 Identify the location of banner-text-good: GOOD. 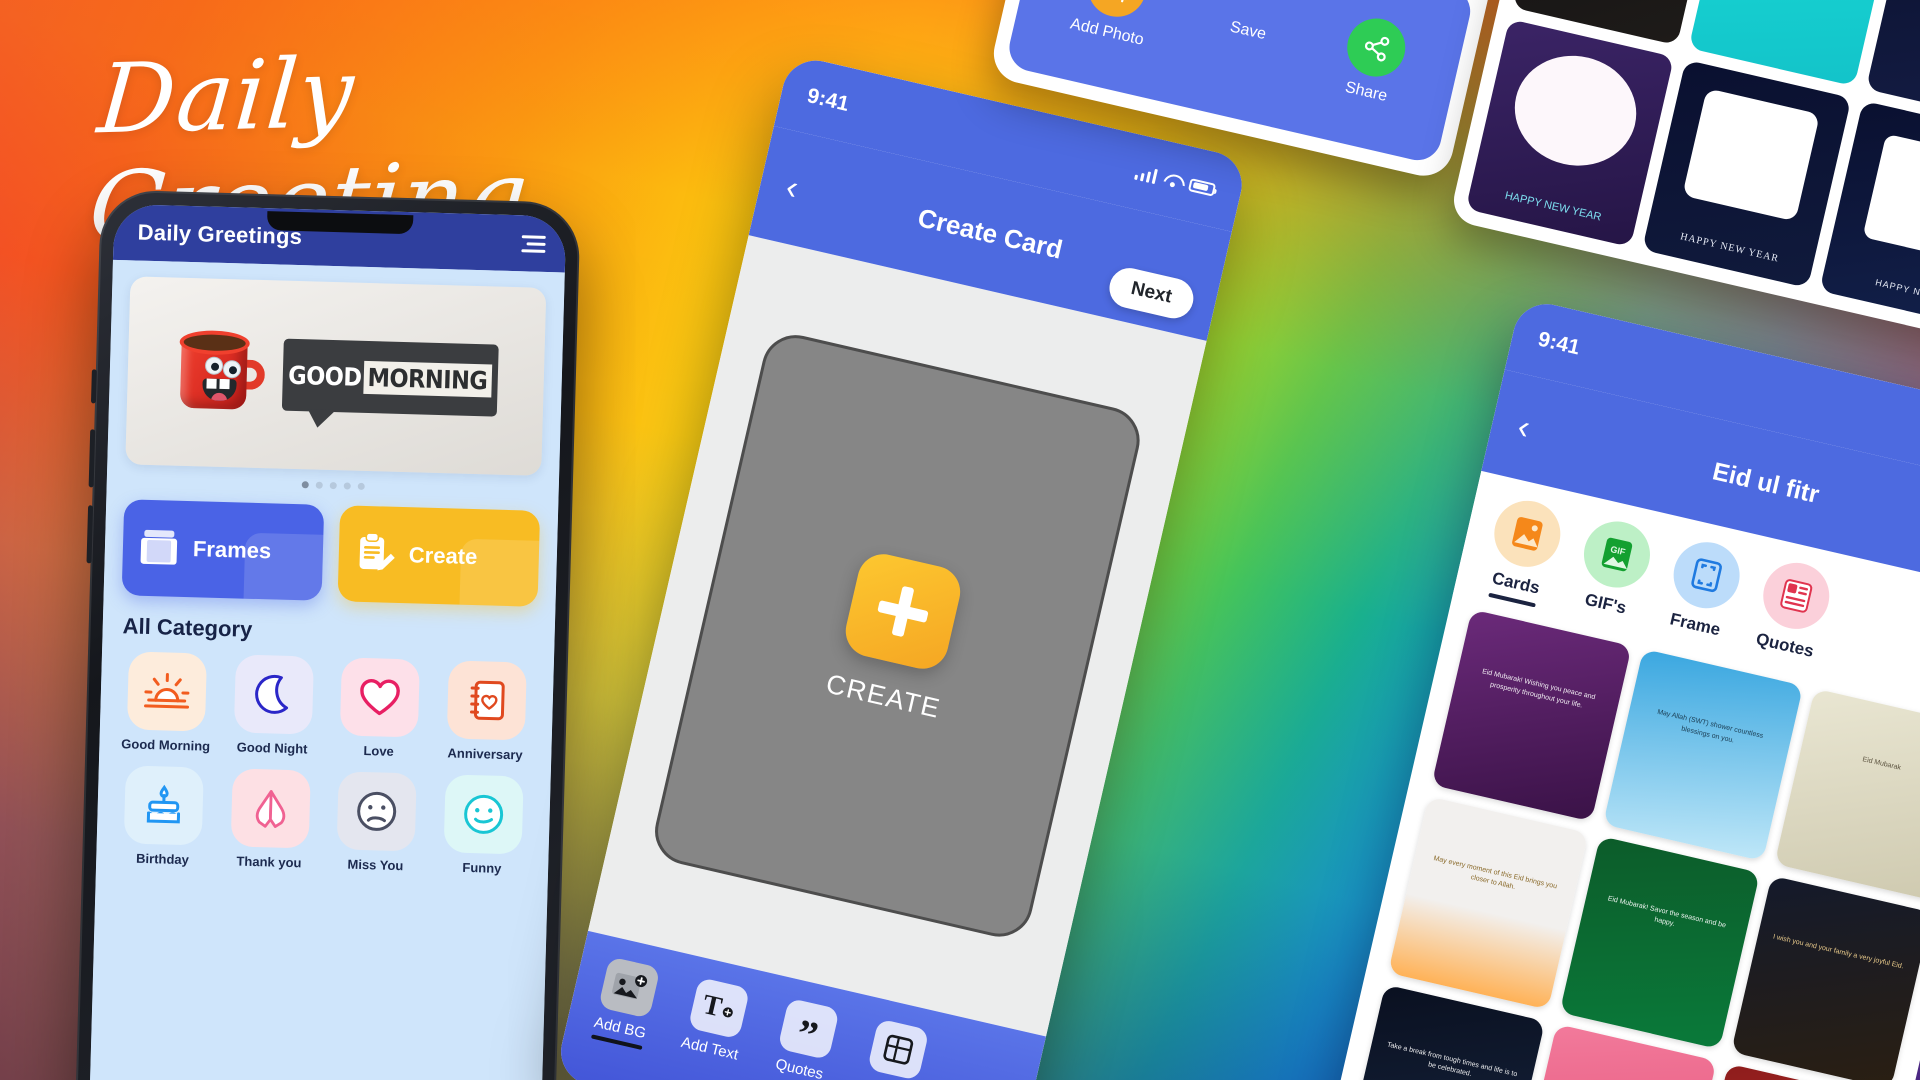
(324, 376).